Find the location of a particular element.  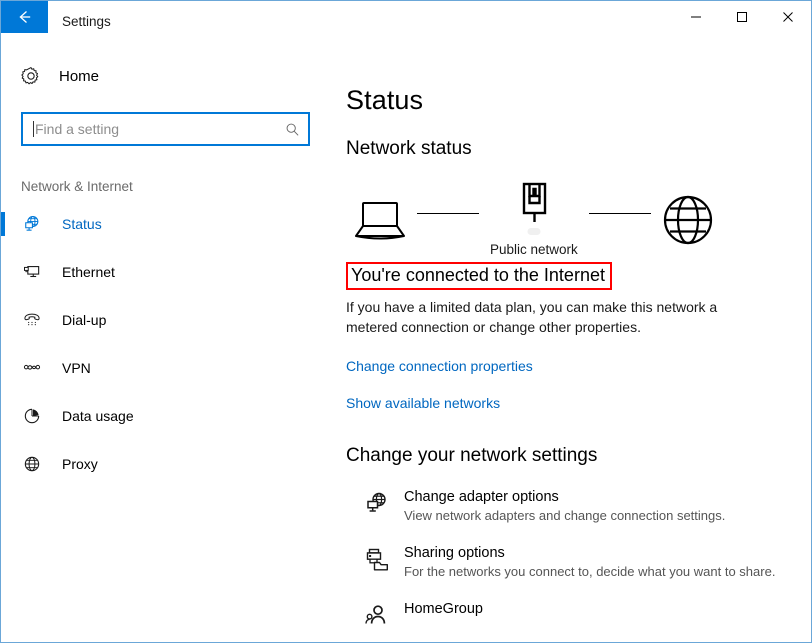

laptop-icon is located at coordinates (380, 220).